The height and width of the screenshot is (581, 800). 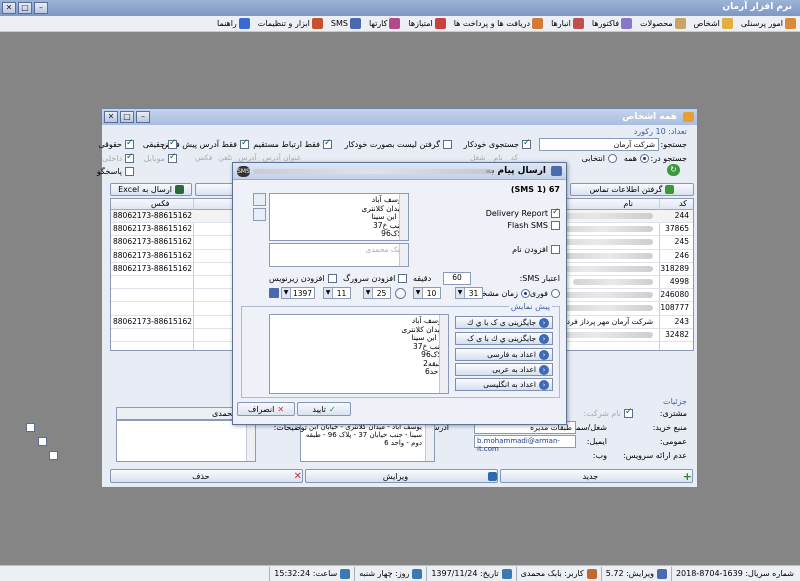 What do you see at coordinates (332, 278) in the screenshot?
I see `add-footer-checkbox` at bounding box center [332, 278].